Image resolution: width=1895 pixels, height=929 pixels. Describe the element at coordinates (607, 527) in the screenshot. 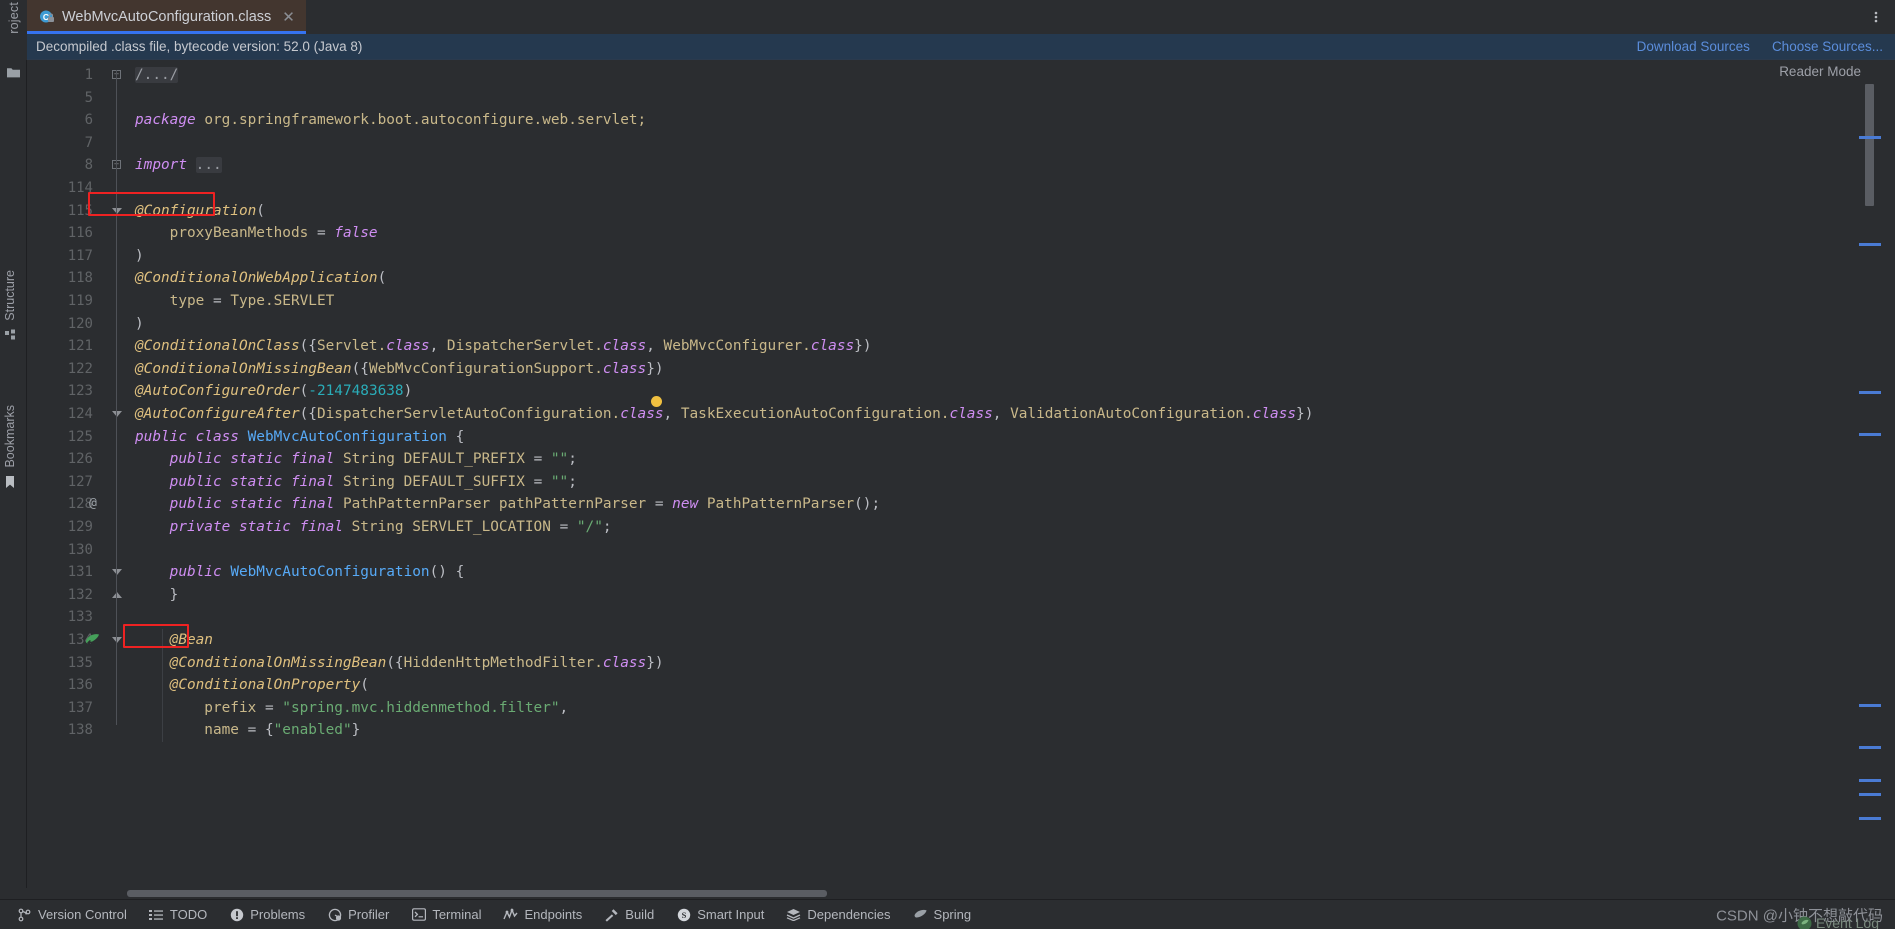

I see `code-token: ;` at that location.